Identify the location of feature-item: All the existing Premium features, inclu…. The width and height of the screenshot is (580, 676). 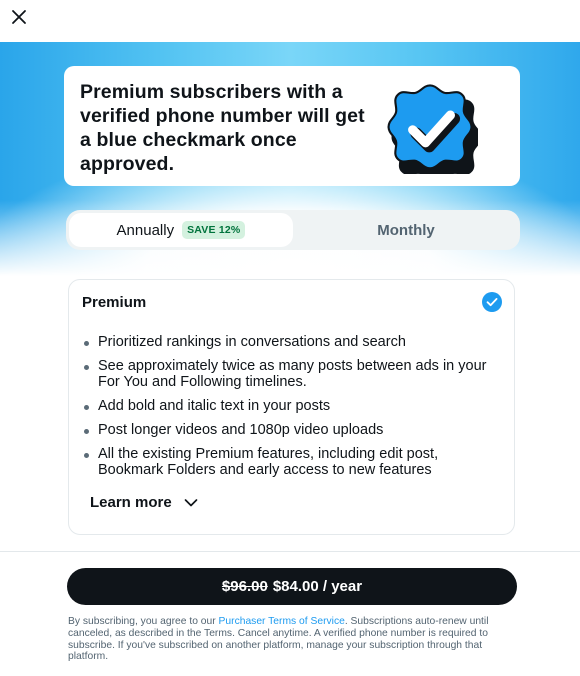
(292, 462).